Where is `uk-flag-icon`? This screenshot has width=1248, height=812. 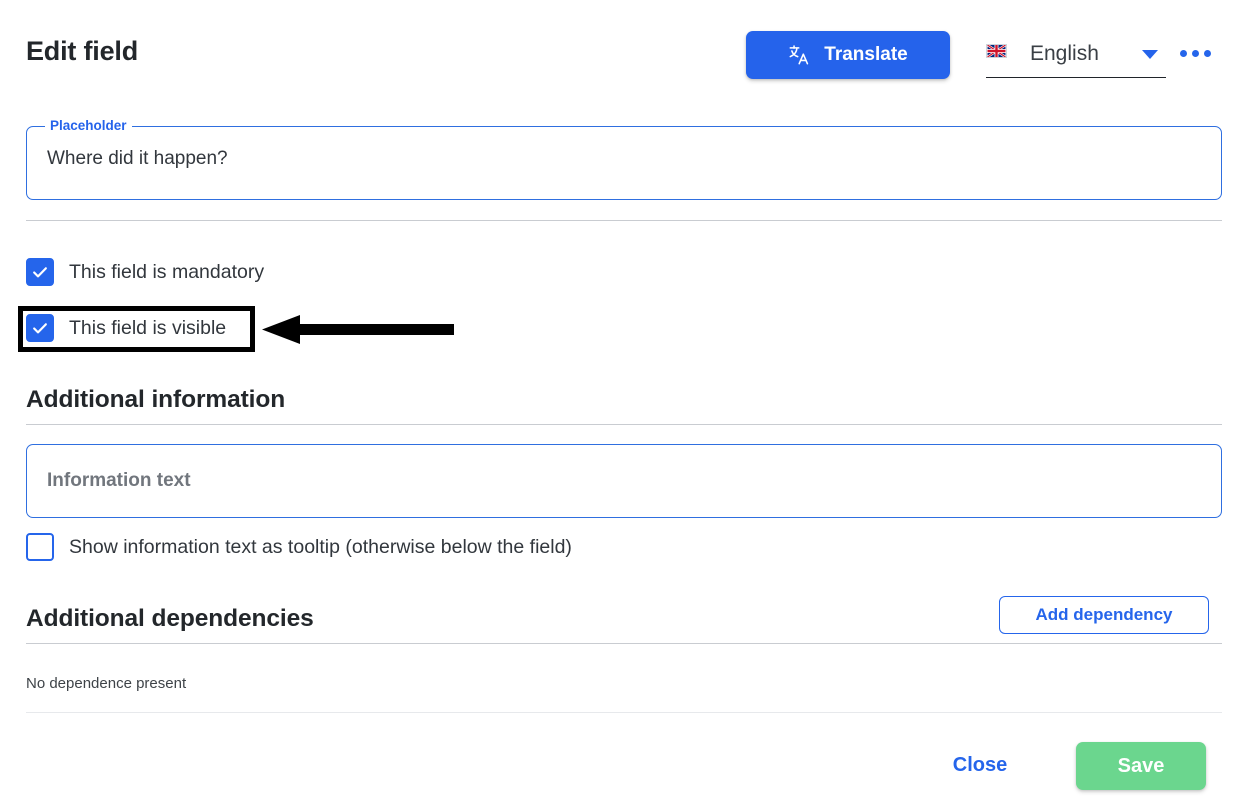
uk-flag-icon is located at coordinates (996, 51).